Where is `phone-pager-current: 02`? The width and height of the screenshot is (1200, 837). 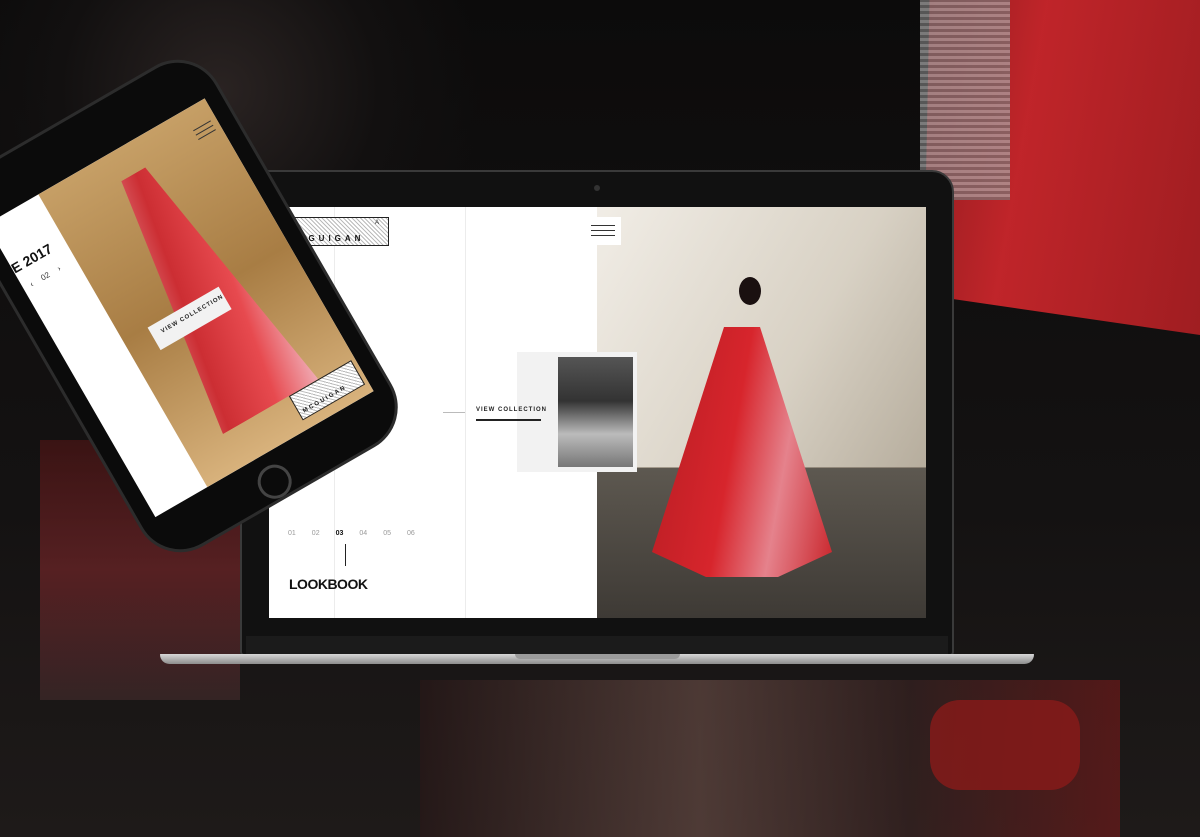 phone-pager-current: 02 is located at coordinates (45, 276).